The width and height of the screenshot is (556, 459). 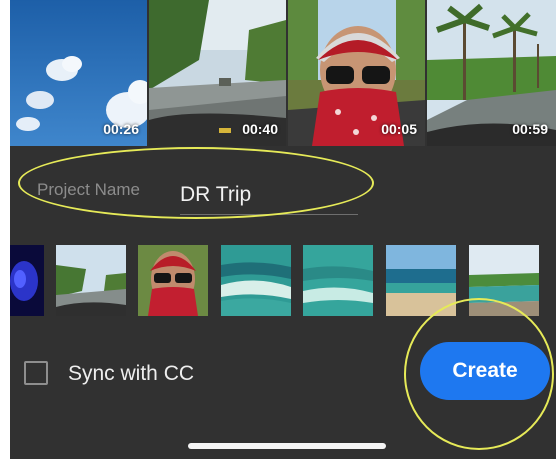 What do you see at coordinates (88, 189) in the screenshot?
I see `project-name-label: Project Name` at bounding box center [88, 189].